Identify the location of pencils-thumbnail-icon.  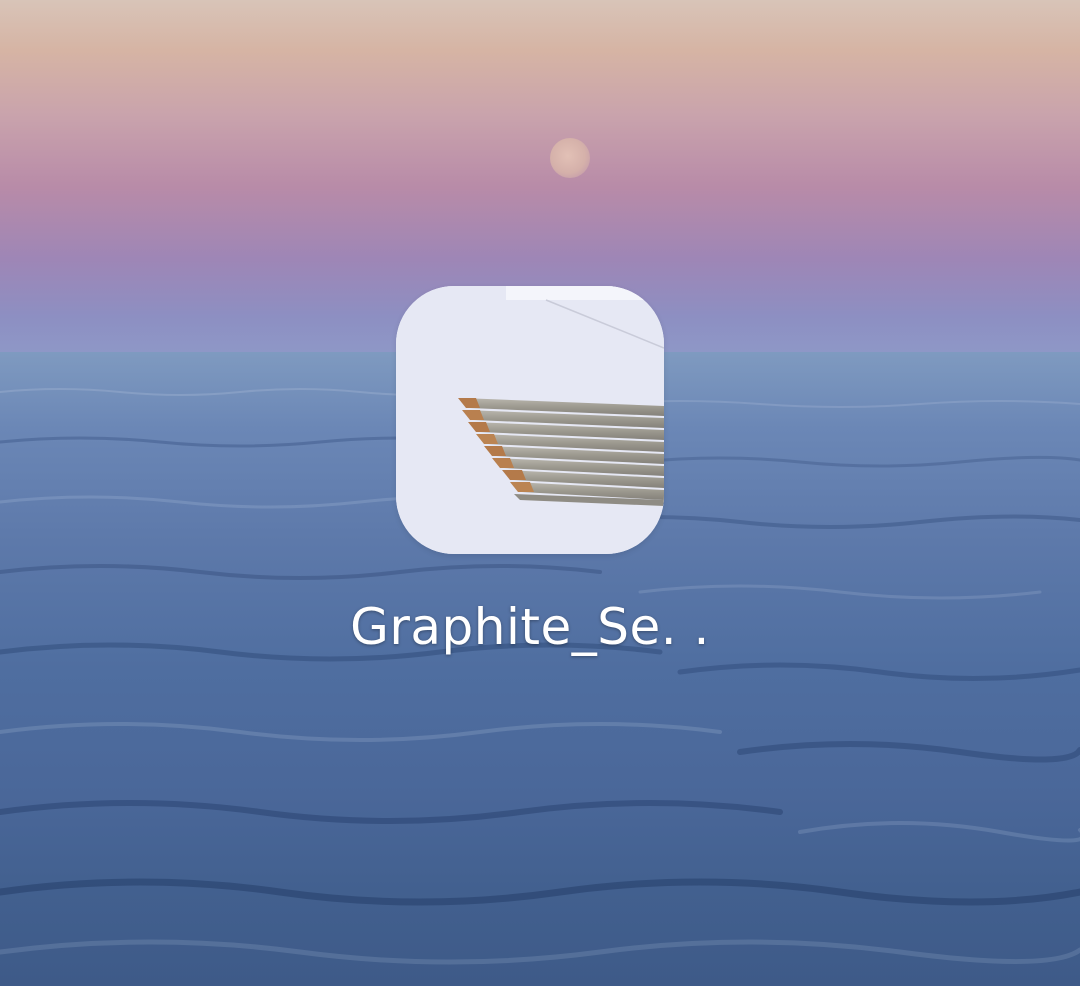
(530, 420).